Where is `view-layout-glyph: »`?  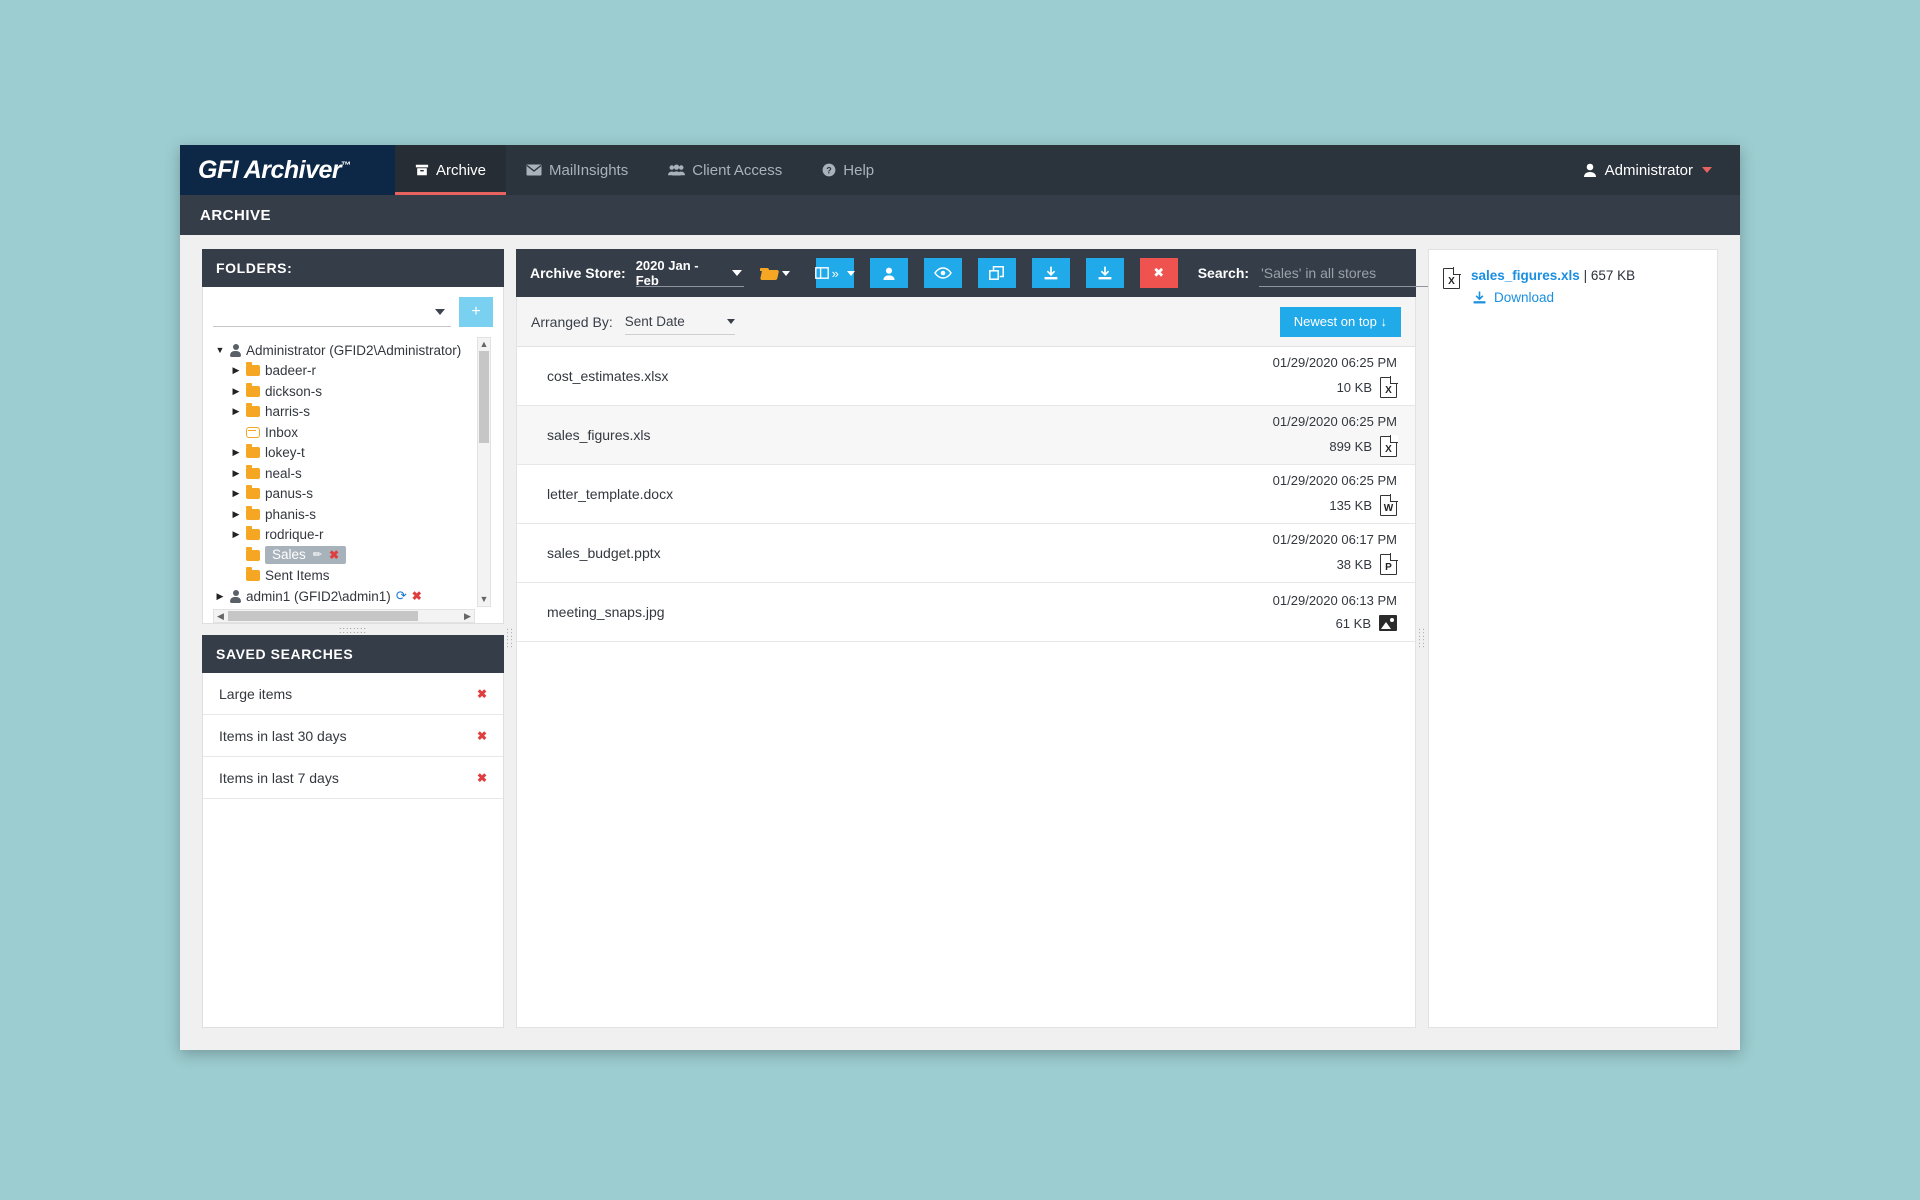 view-layout-glyph: » is located at coordinates (835, 273).